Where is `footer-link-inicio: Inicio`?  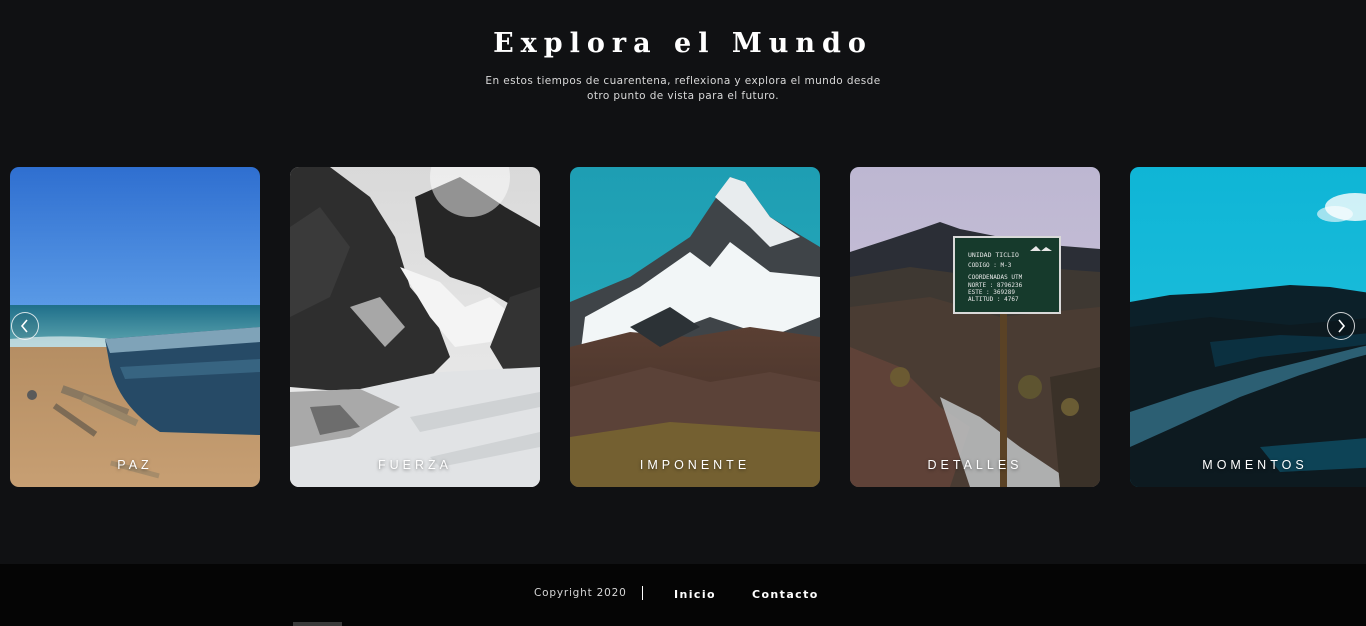 footer-link-inicio: Inicio is located at coordinates (695, 594).